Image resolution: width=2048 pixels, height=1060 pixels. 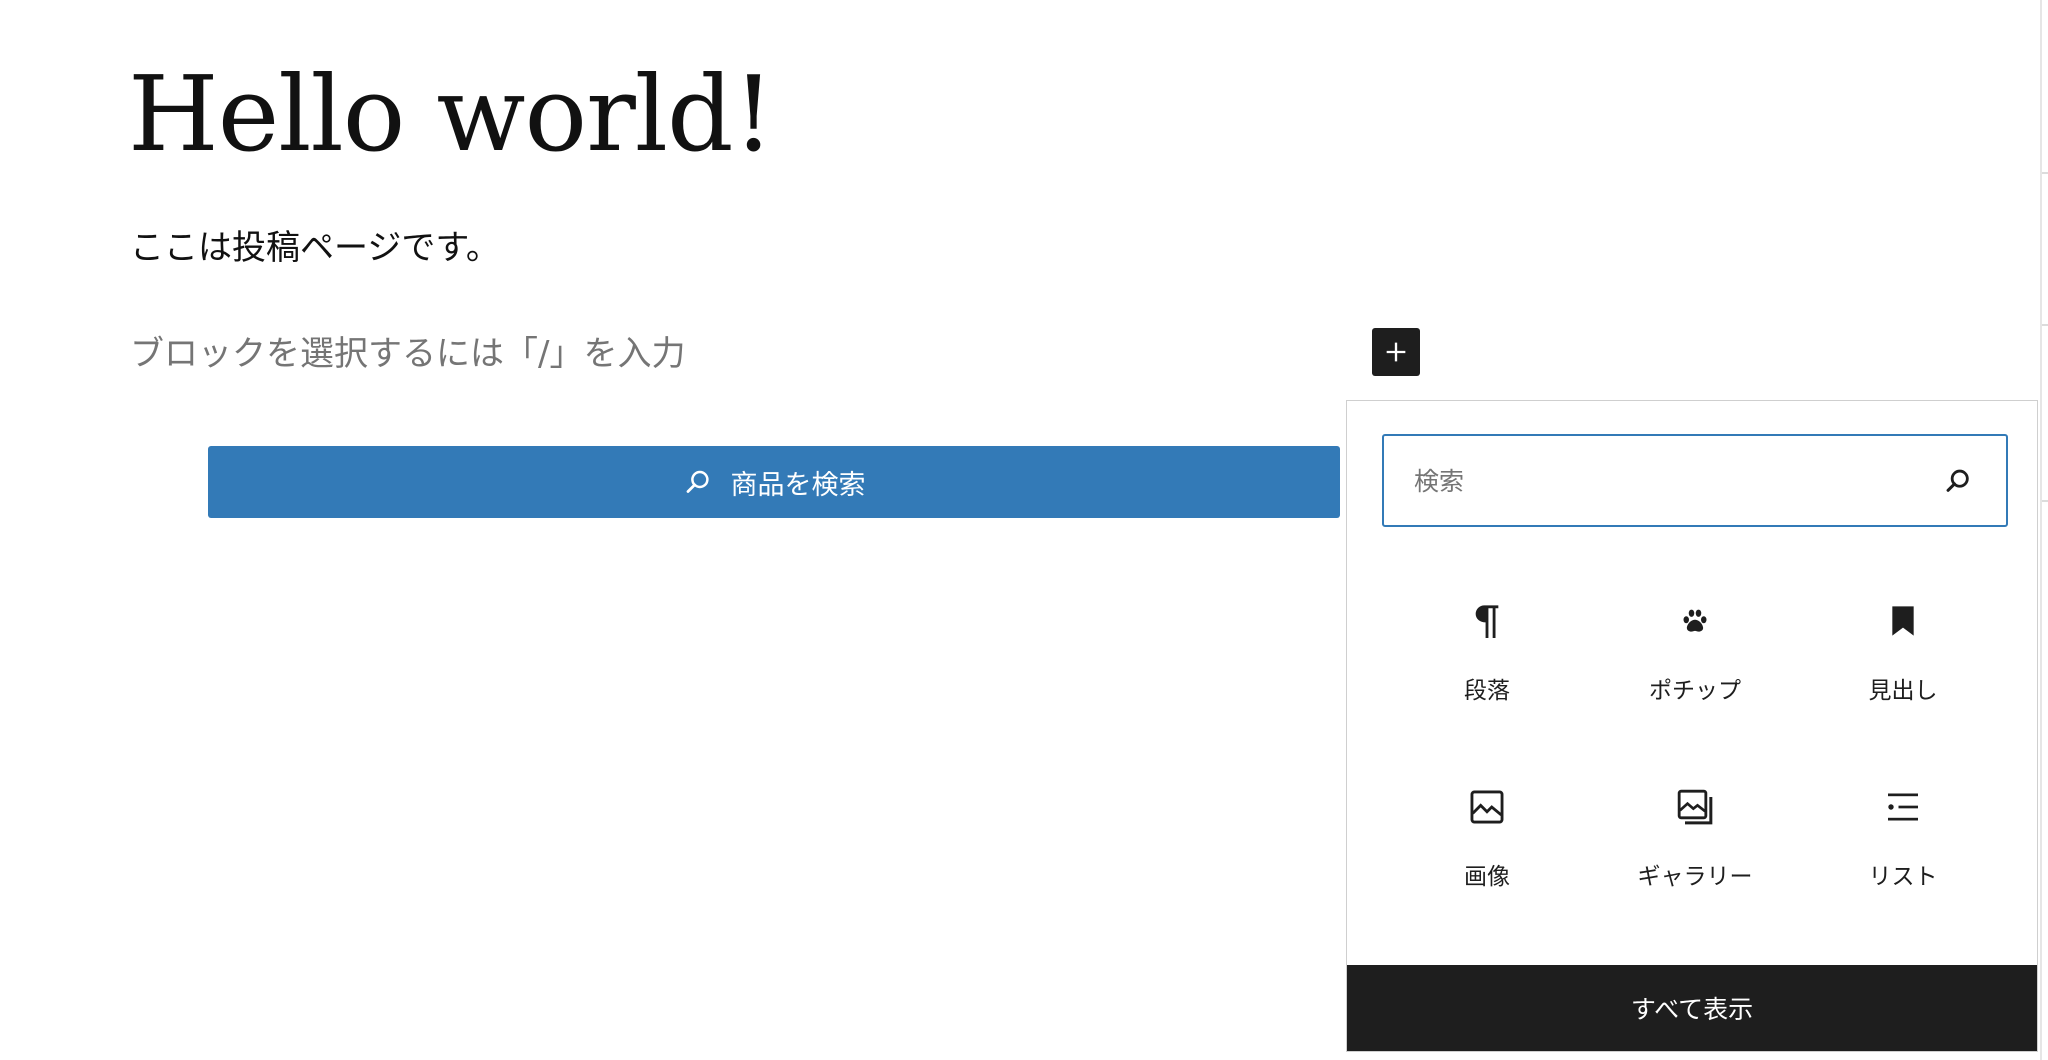 I want to click on paragraph-icon, so click(x=1487, y=621).